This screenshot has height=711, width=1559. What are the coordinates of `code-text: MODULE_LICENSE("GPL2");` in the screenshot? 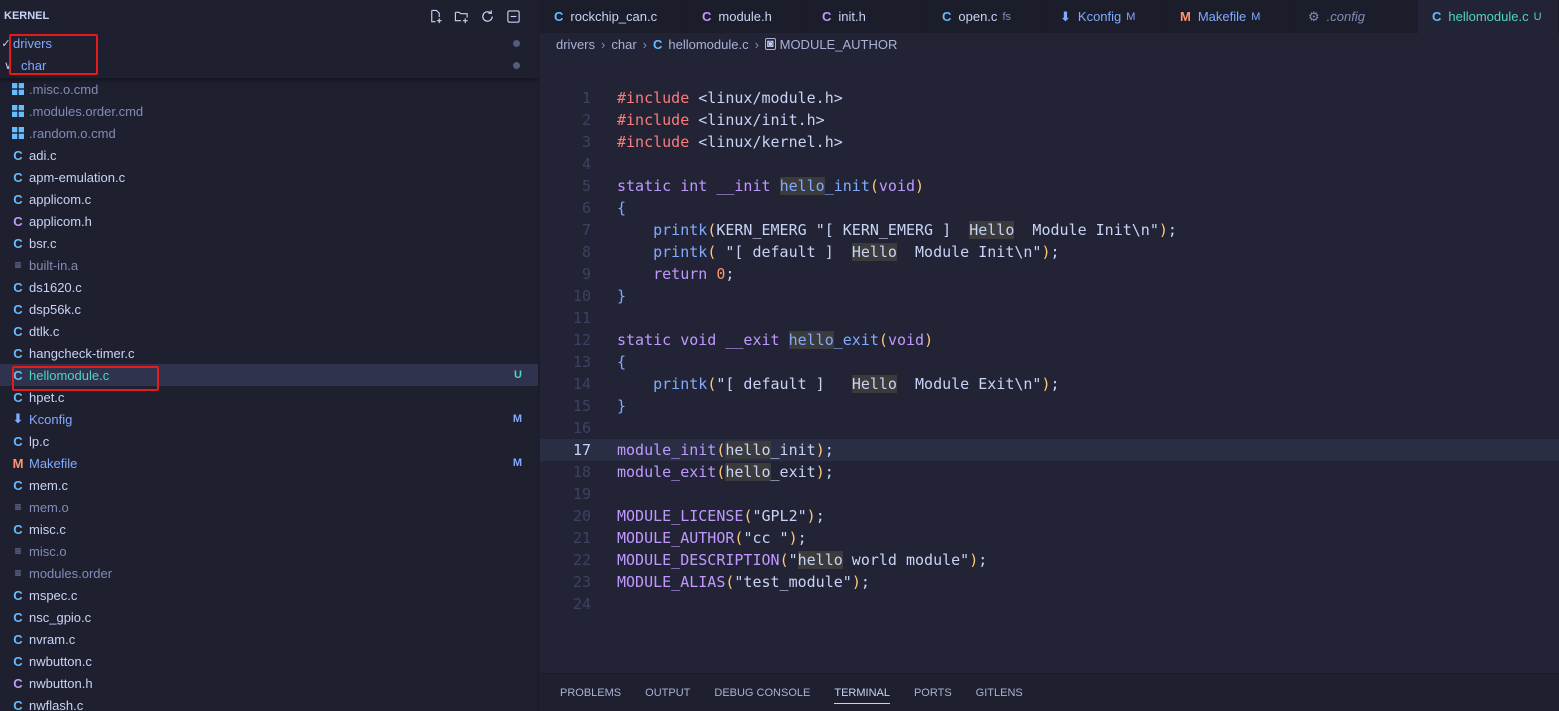 It's located at (721, 516).